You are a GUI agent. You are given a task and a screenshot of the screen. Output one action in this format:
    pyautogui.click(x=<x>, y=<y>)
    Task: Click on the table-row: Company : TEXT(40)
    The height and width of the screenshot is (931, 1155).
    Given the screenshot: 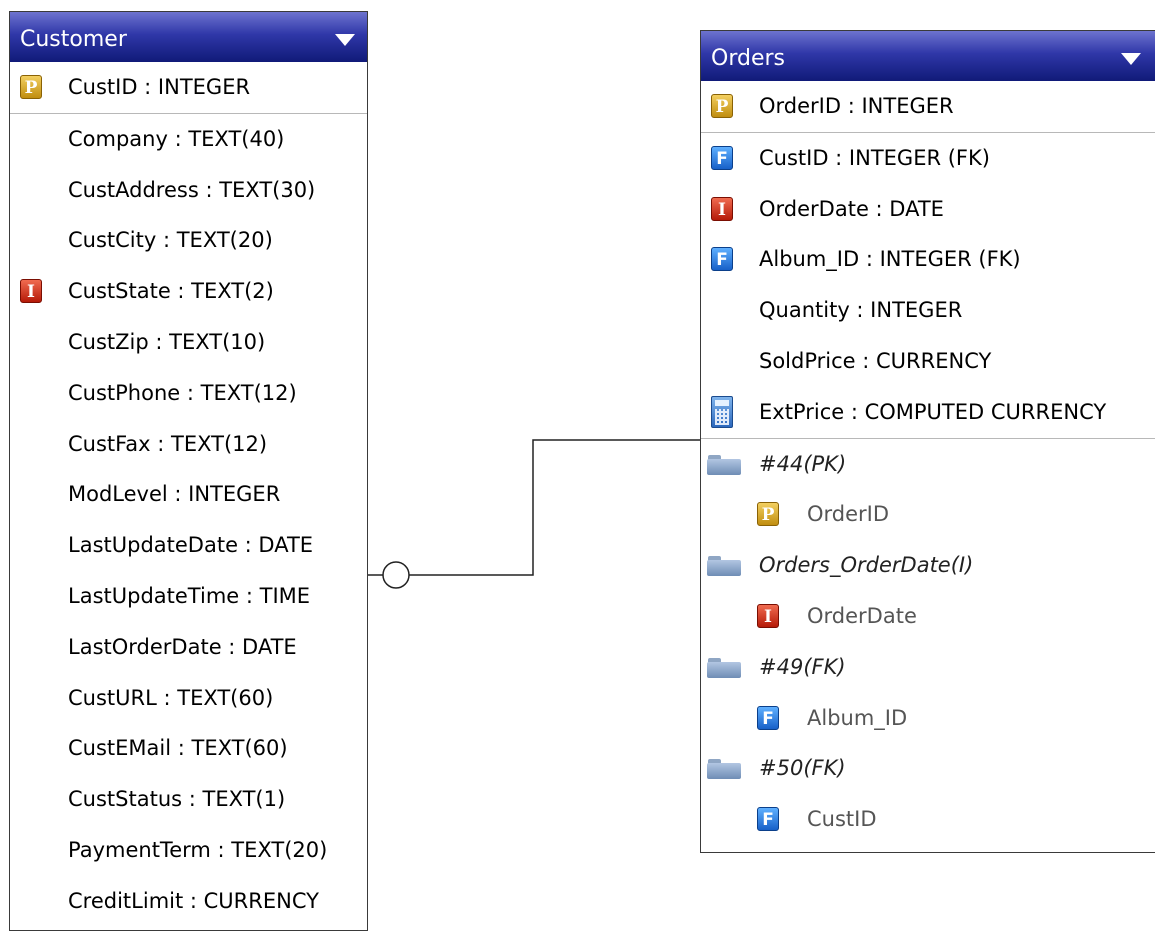 What is the action you would take?
    pyautogui.click(x=188, y=139)
    